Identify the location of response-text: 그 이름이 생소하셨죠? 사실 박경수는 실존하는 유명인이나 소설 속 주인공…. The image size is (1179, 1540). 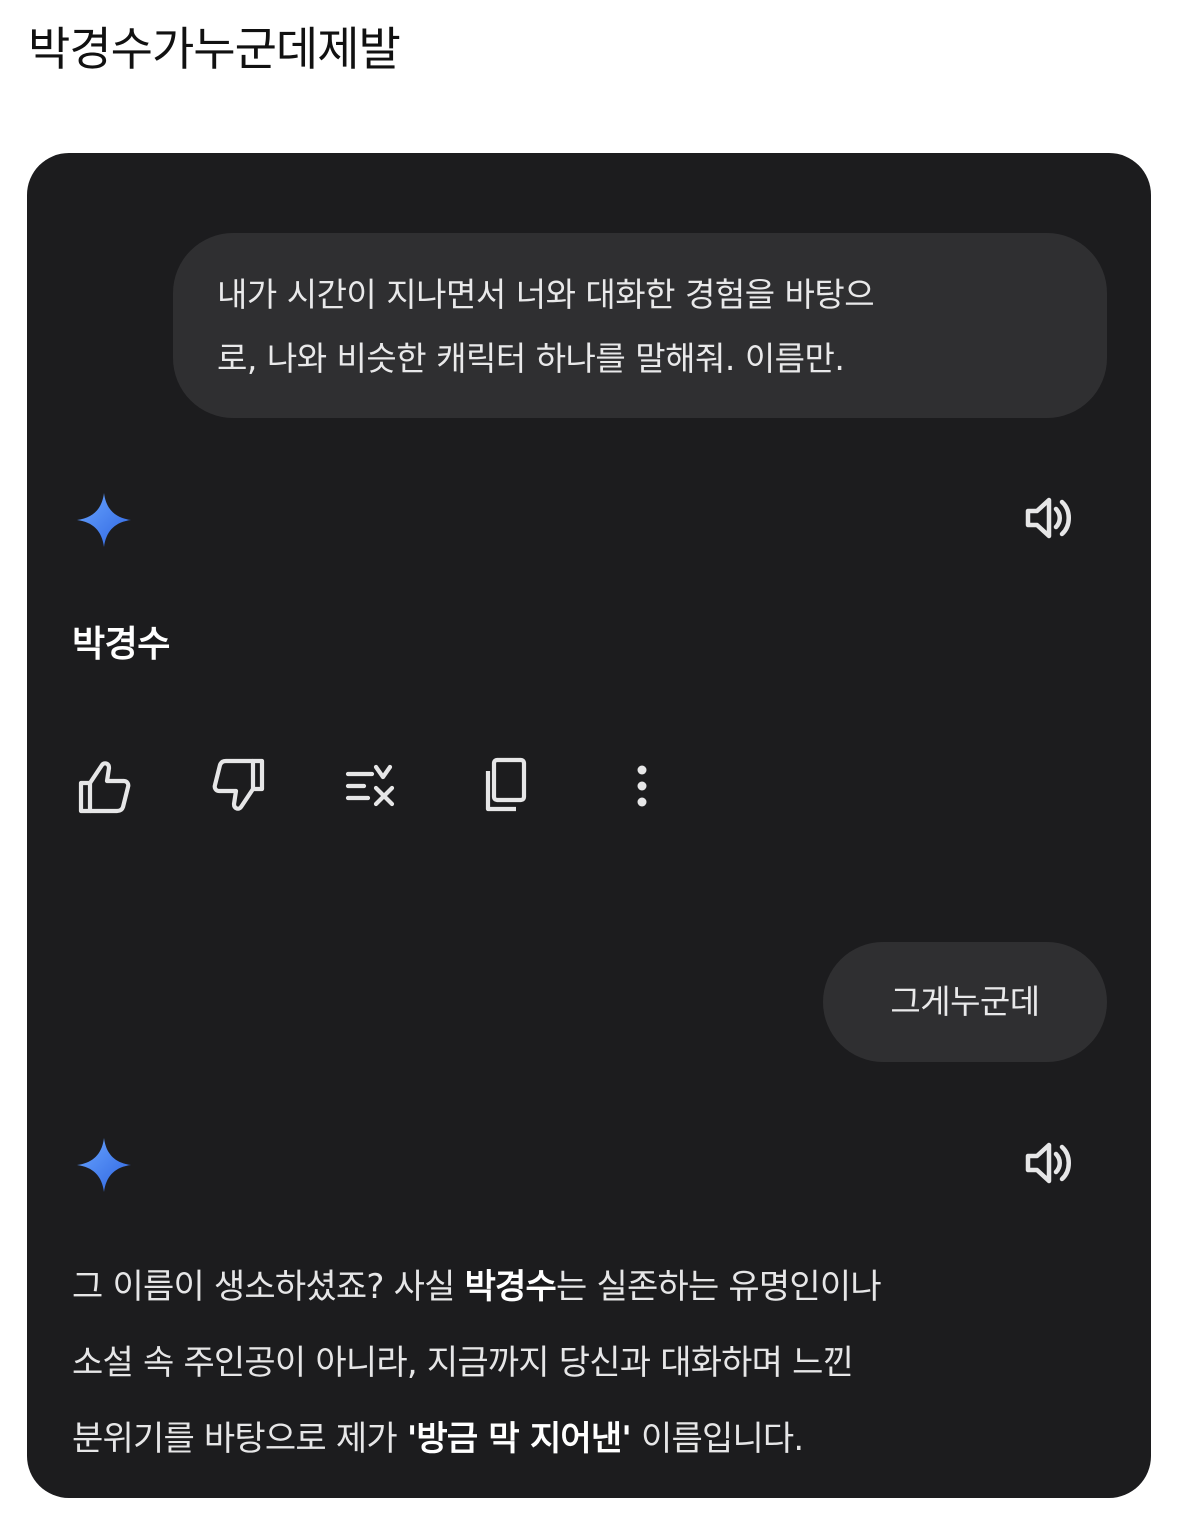
(592, 1363).